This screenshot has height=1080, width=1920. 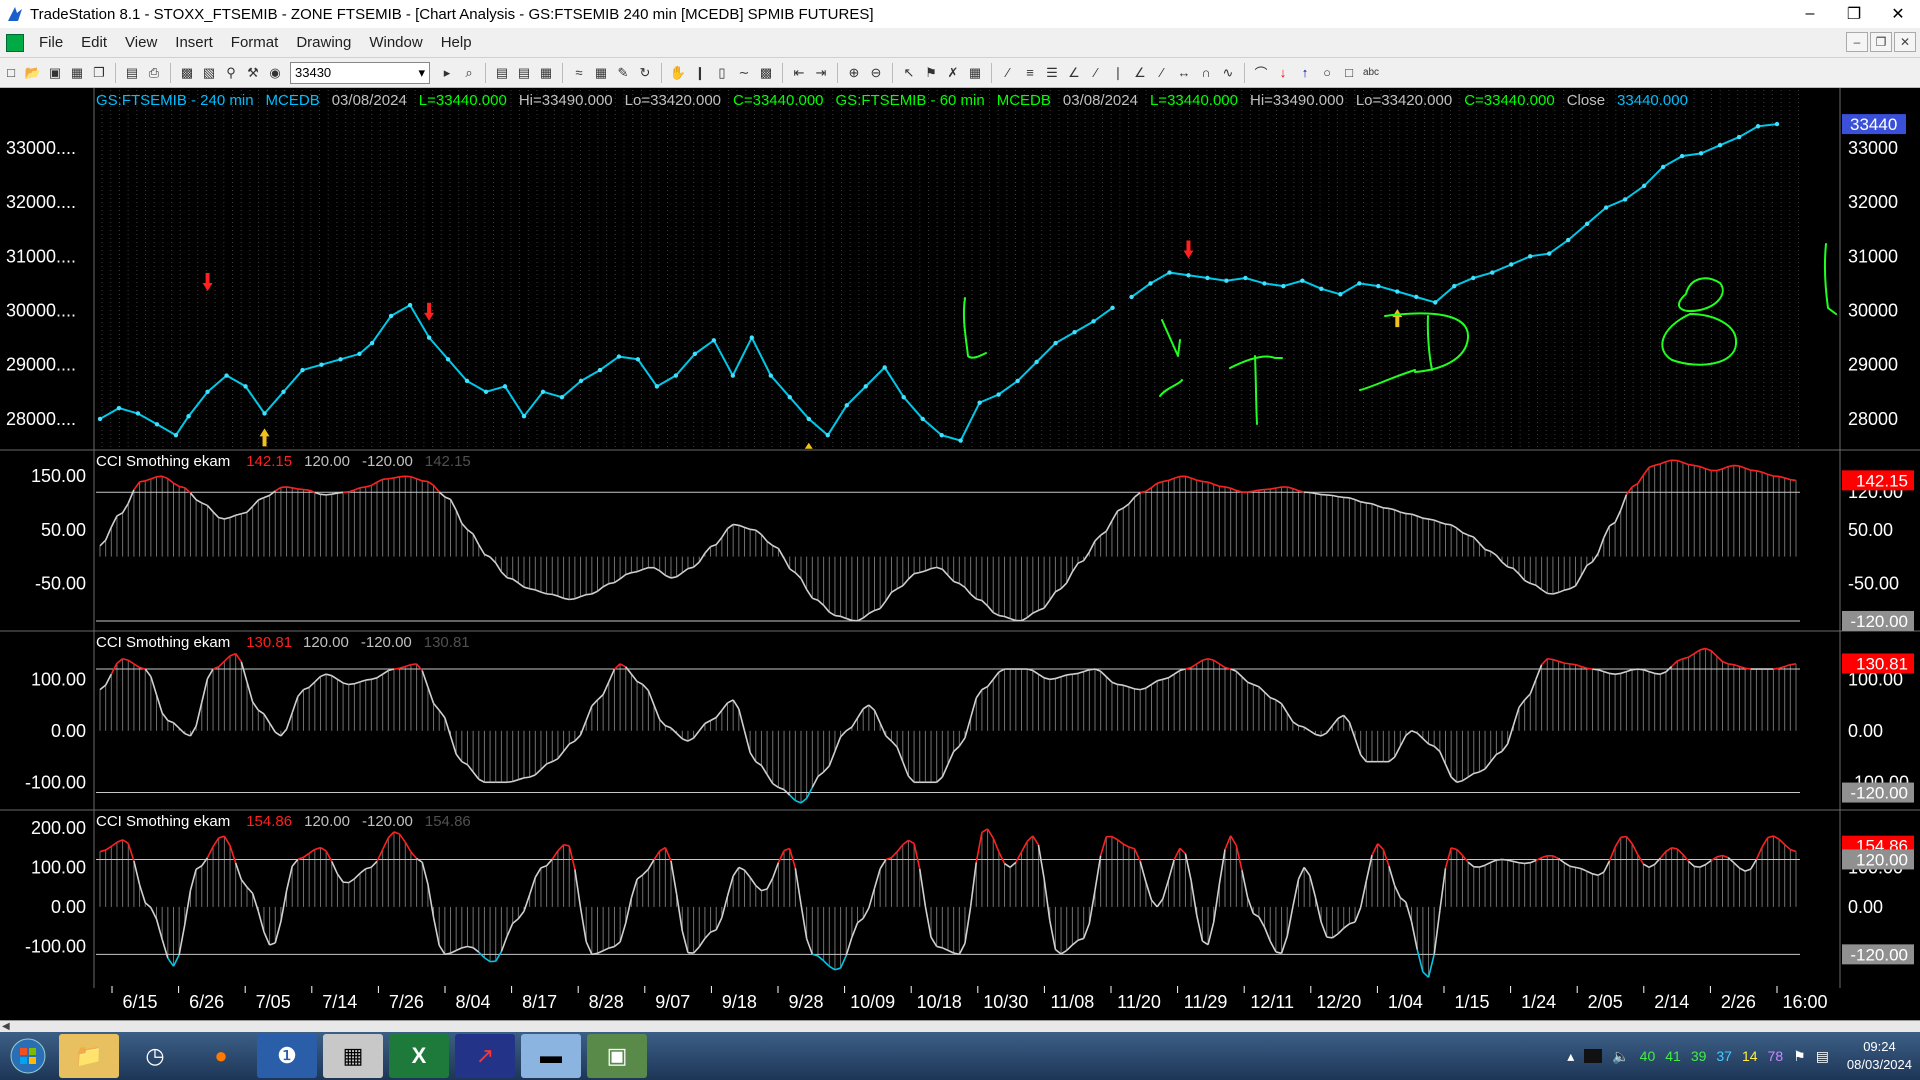 What do you see at coordinates (1140, 73) in the screenshot?
I see `speed-lines-icon: ∠` at bounding box center [1140, 73].